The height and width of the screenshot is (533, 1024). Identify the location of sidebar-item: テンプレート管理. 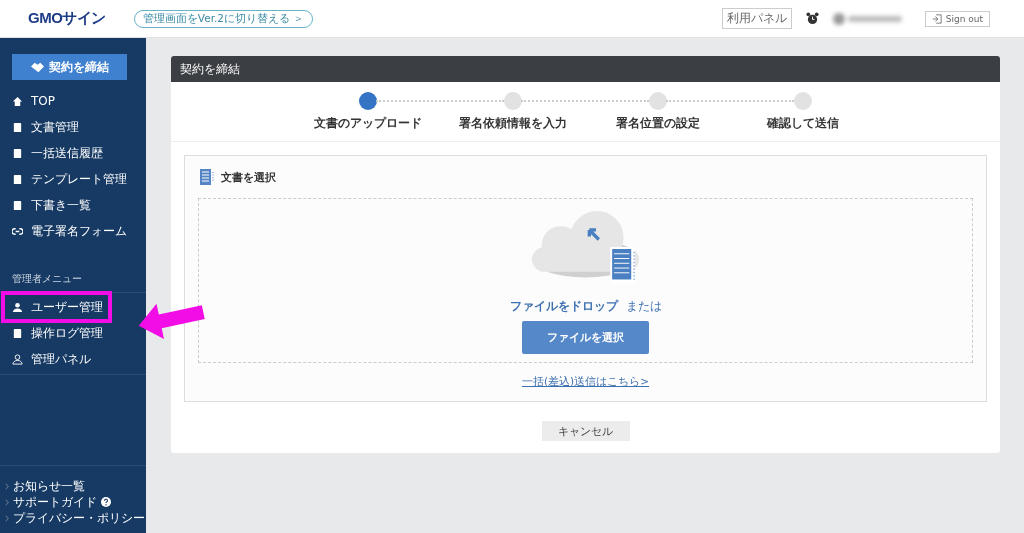
(67, 179).